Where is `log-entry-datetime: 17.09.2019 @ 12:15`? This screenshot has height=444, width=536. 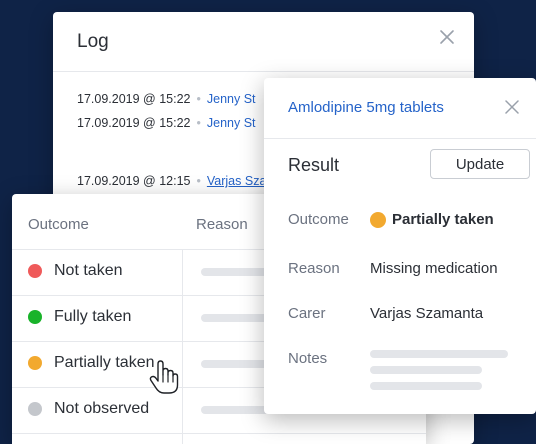
log-entry-datetime: 17.09.2019 @ 12:15 is located at coordinates (134, 181).